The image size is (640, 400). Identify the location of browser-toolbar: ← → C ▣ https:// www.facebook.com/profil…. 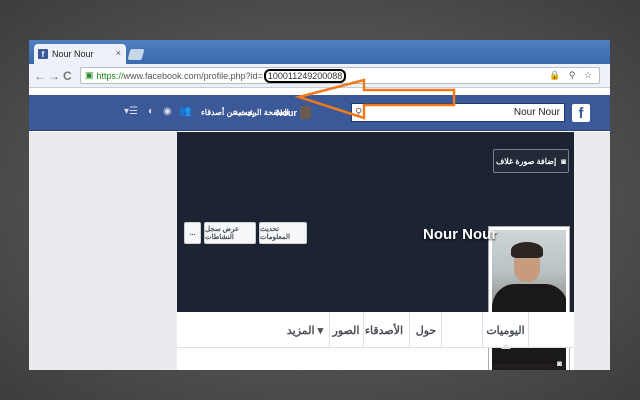
(319, 76).